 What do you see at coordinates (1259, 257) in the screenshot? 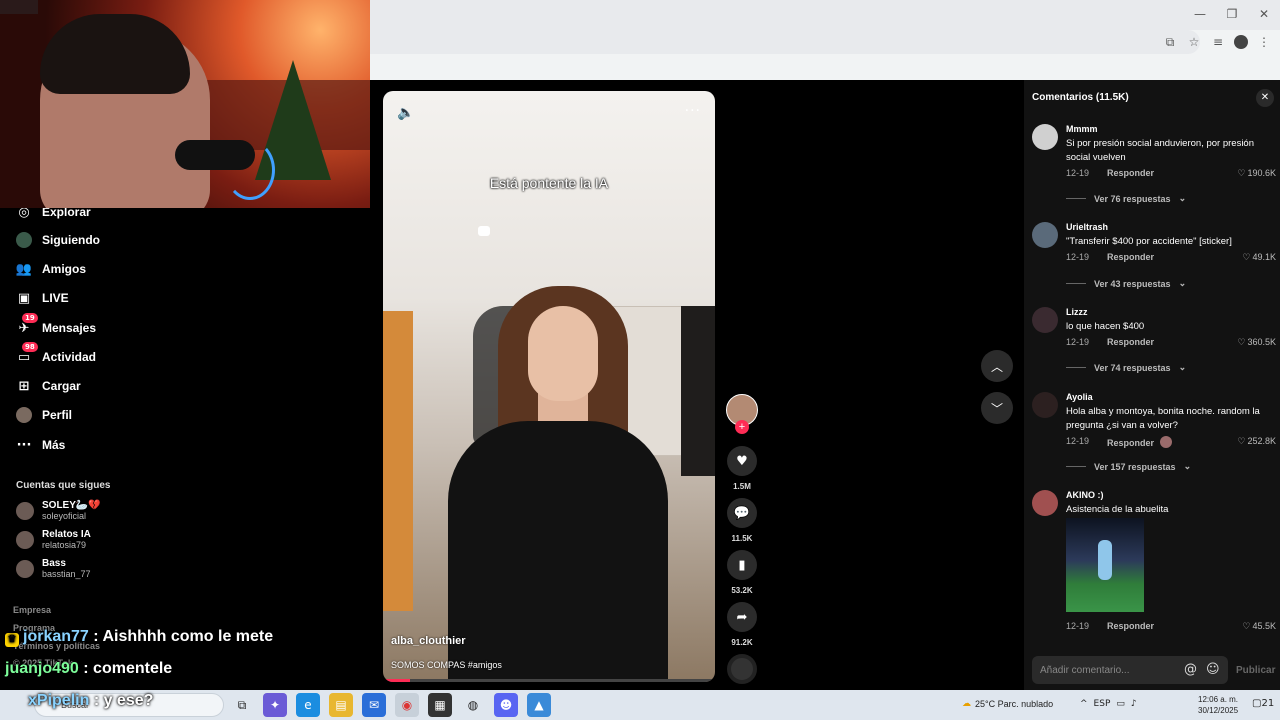
I see `comment-like: ♡ 49.1K` at bounding box center [1259, 257].